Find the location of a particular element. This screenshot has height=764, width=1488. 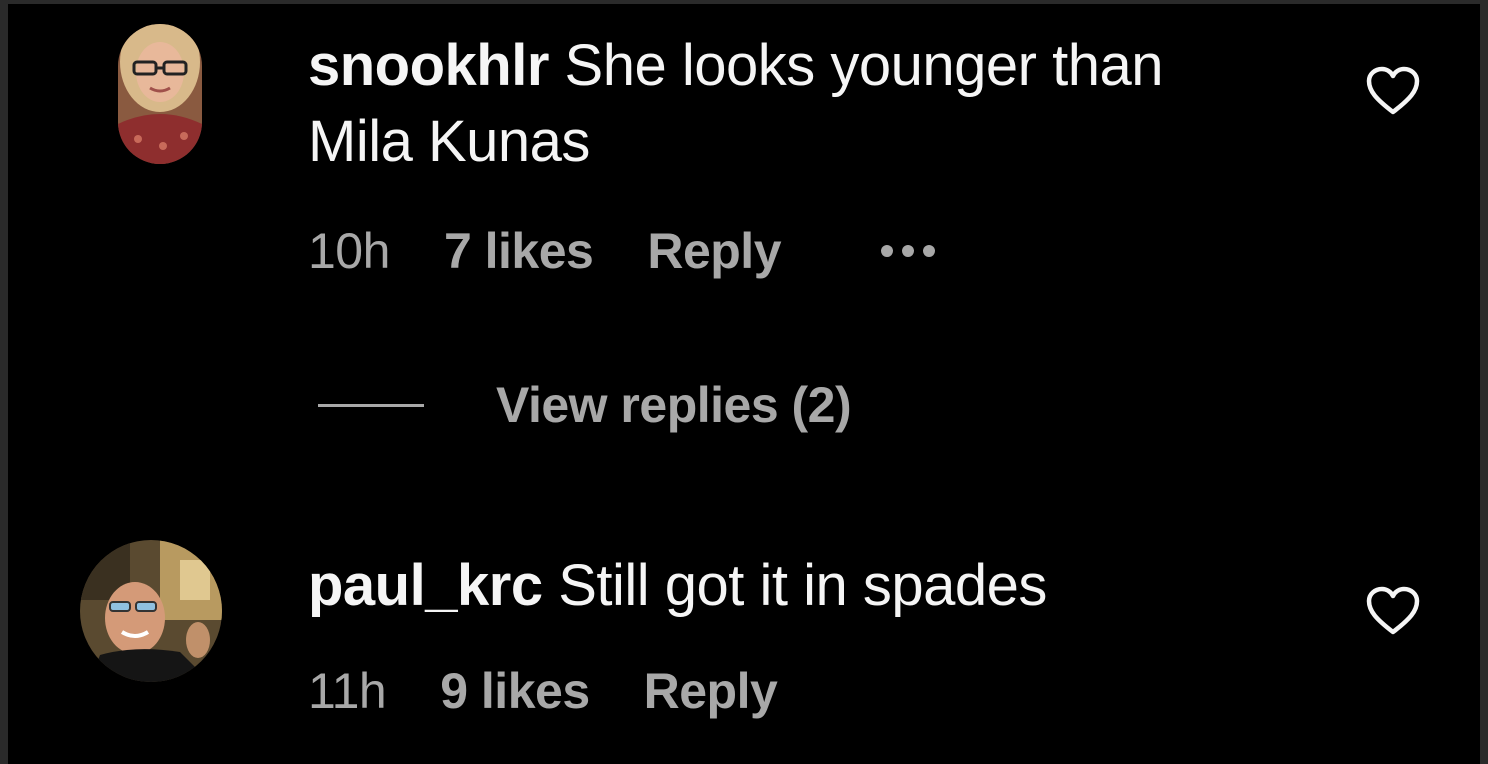

likes-count: 9 likes is located at coordinates (515, 691).